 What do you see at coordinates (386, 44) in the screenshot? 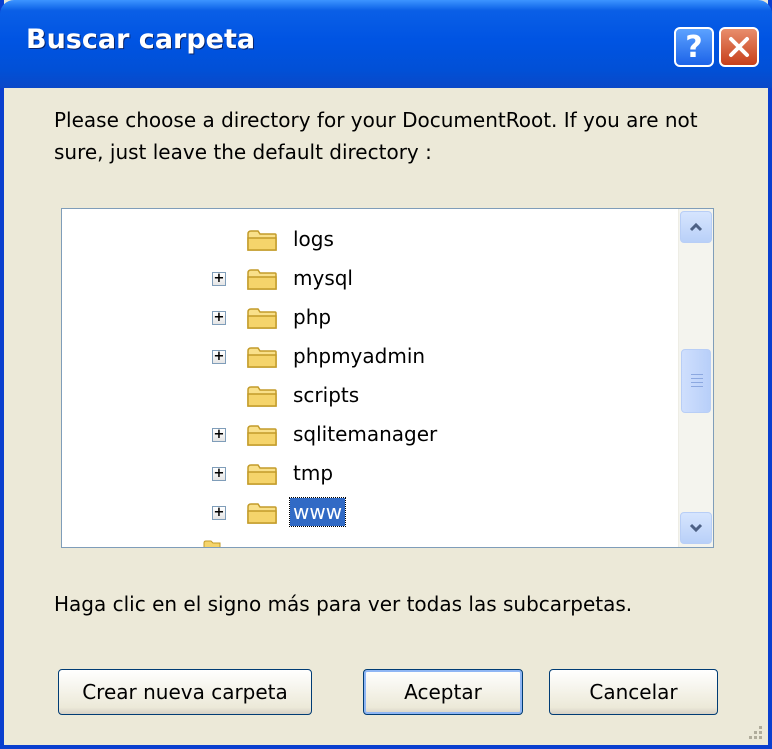
I see `title-bar: Buscar carpeta ?` at bounding box center [386, 44].